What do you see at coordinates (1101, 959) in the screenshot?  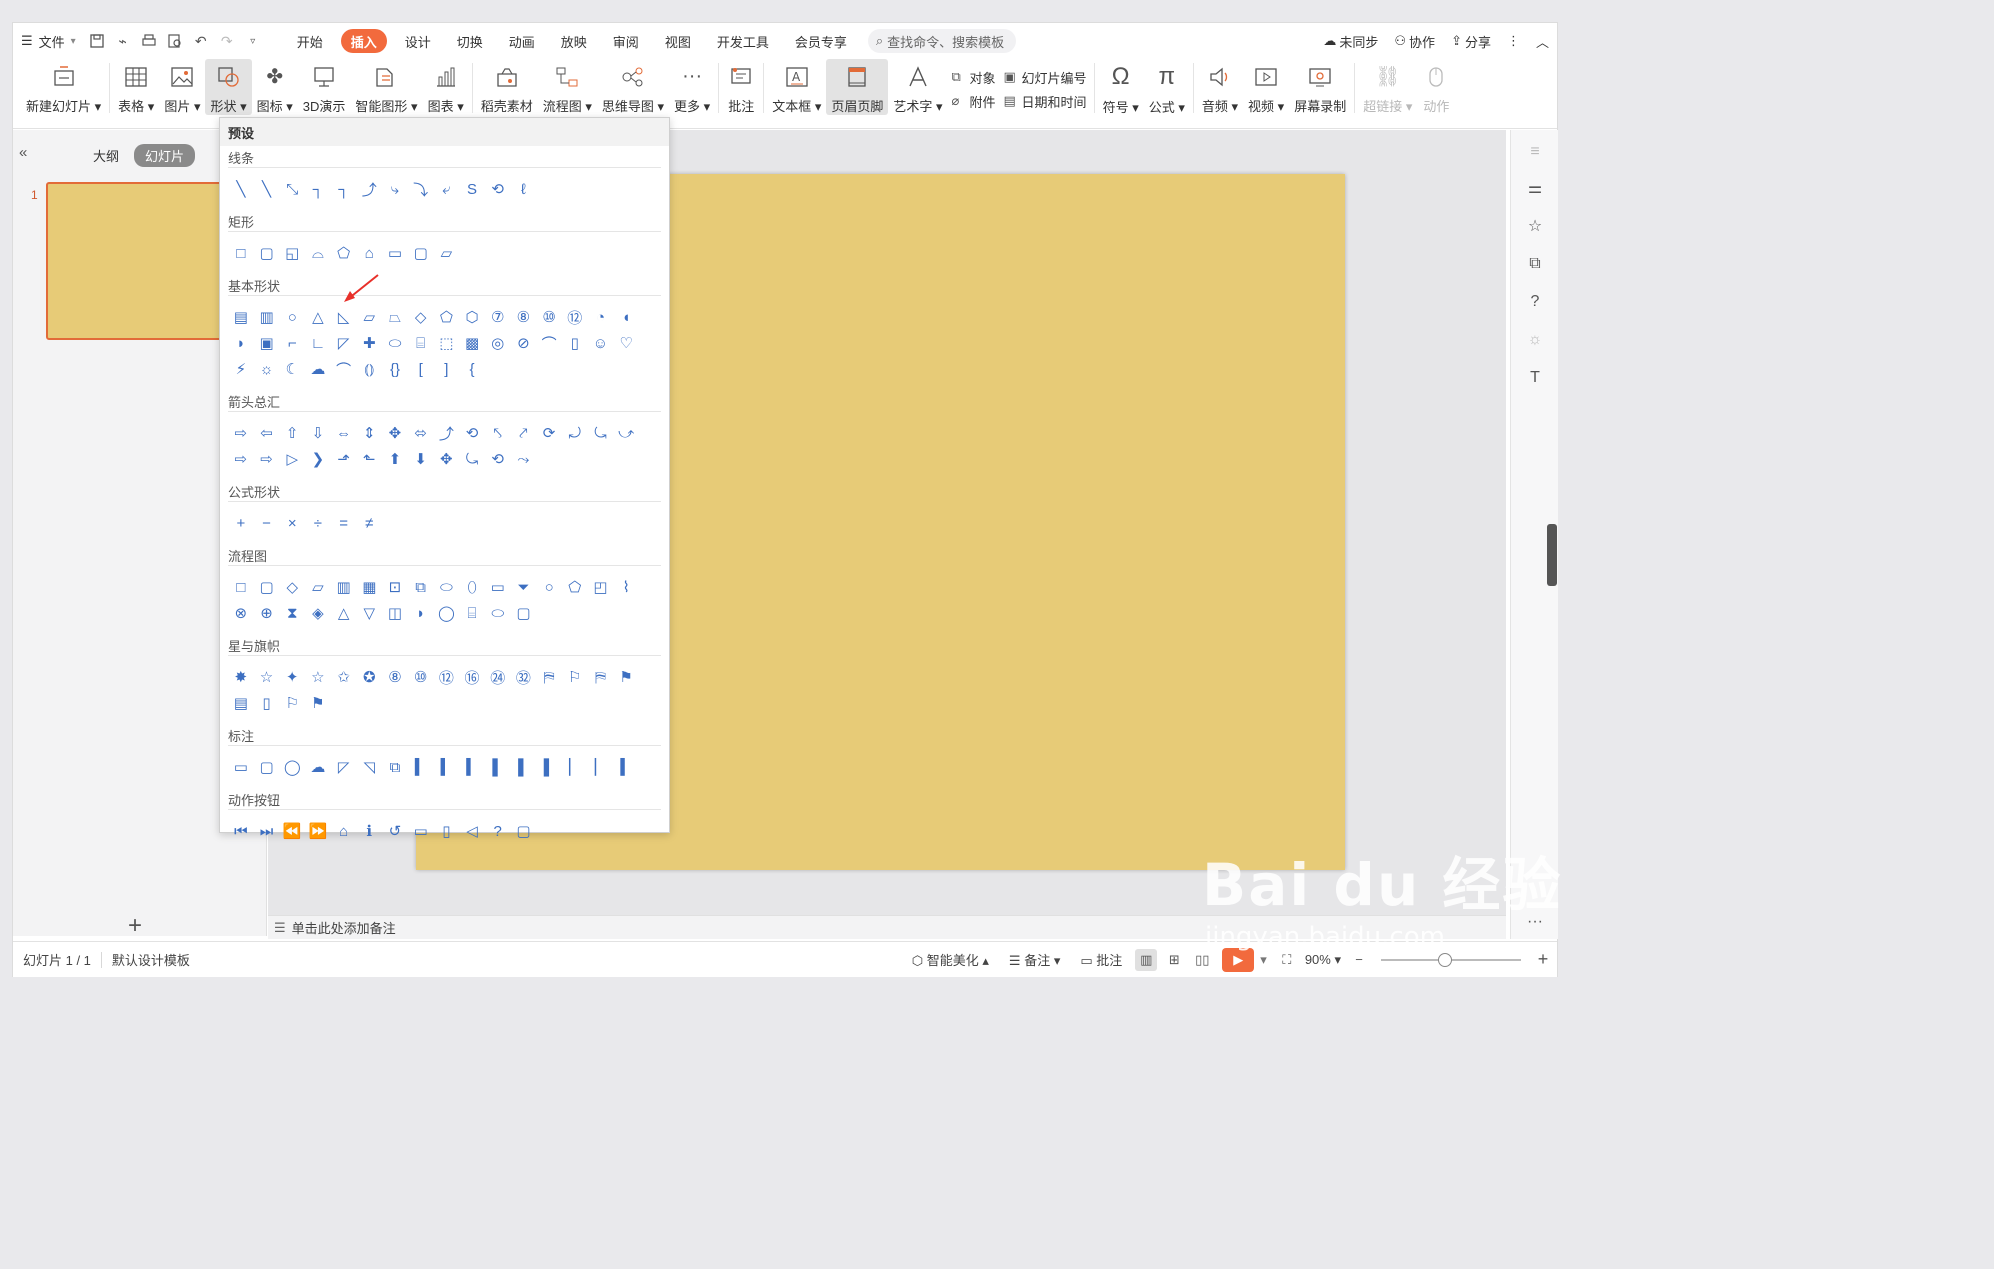 I see `comment-toggle-button: ▭ 批注` at bounding box center [1101, 959].